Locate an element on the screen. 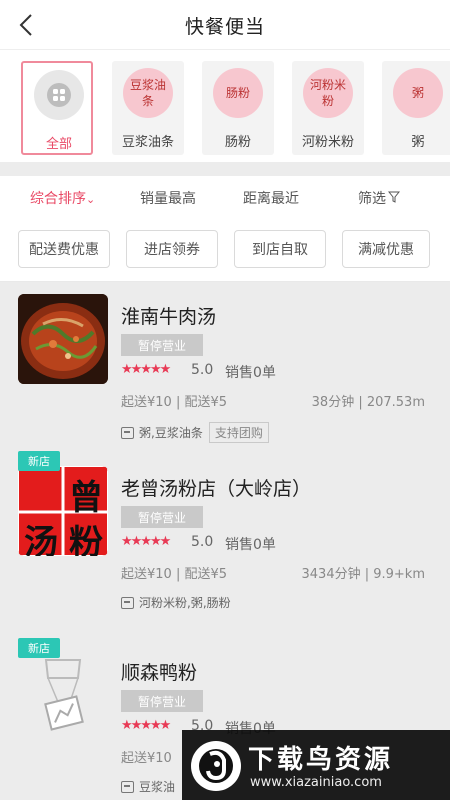 The image size is (450, 800). group-buy-badge: 支持团购 is located at coordinates (238, 432).